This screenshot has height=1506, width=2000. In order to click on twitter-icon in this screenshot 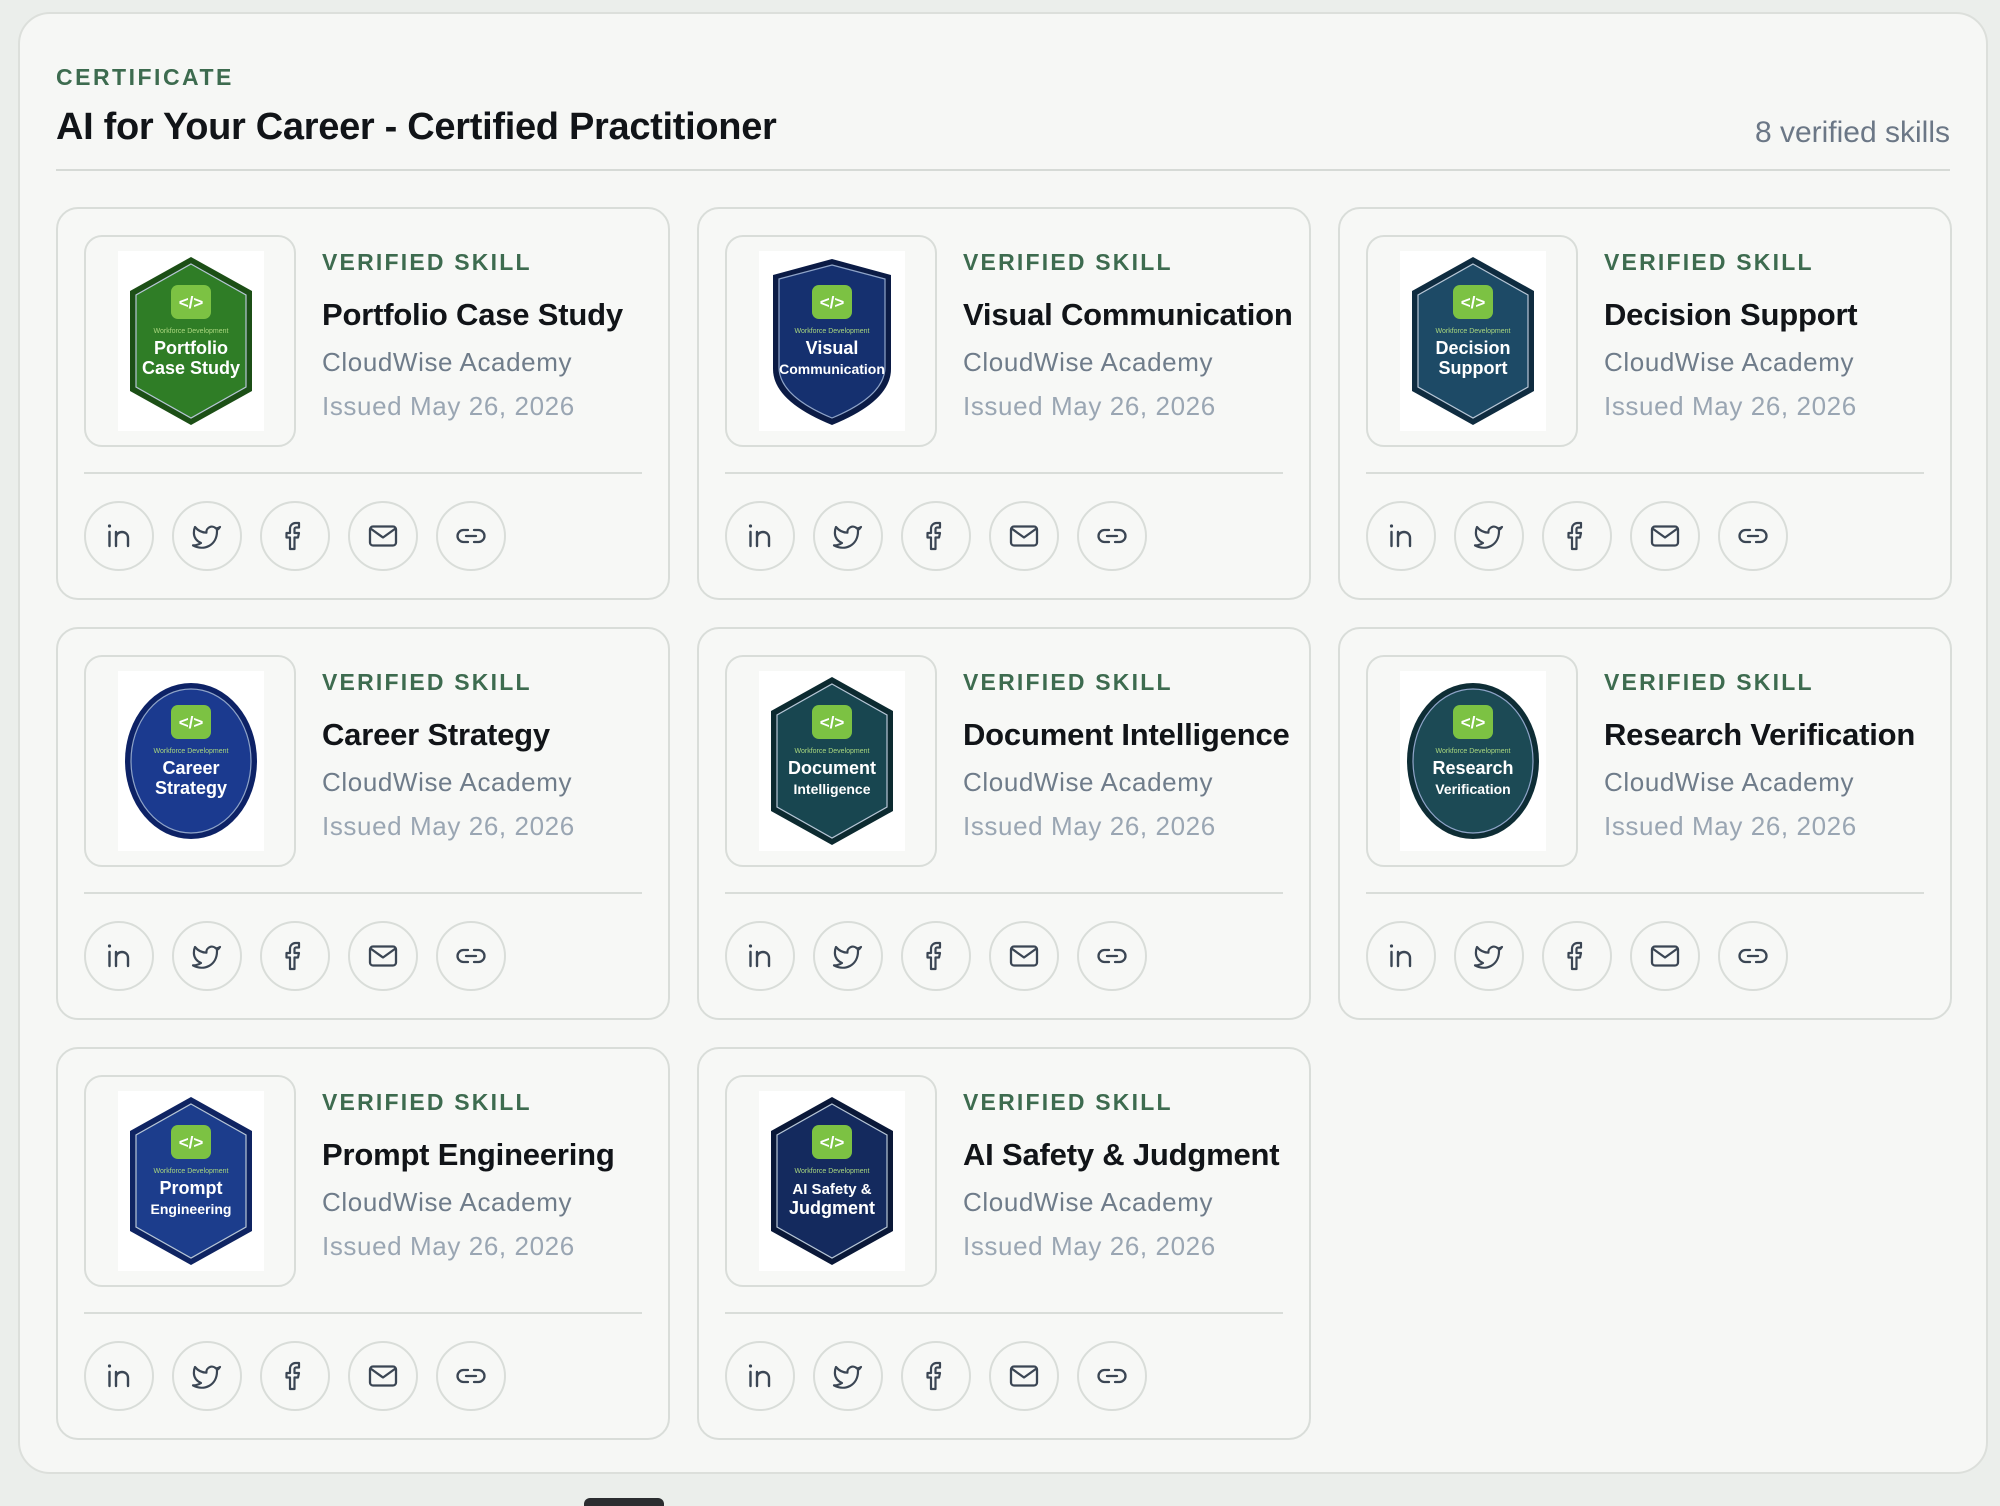, I will do `click(207, 536)`.